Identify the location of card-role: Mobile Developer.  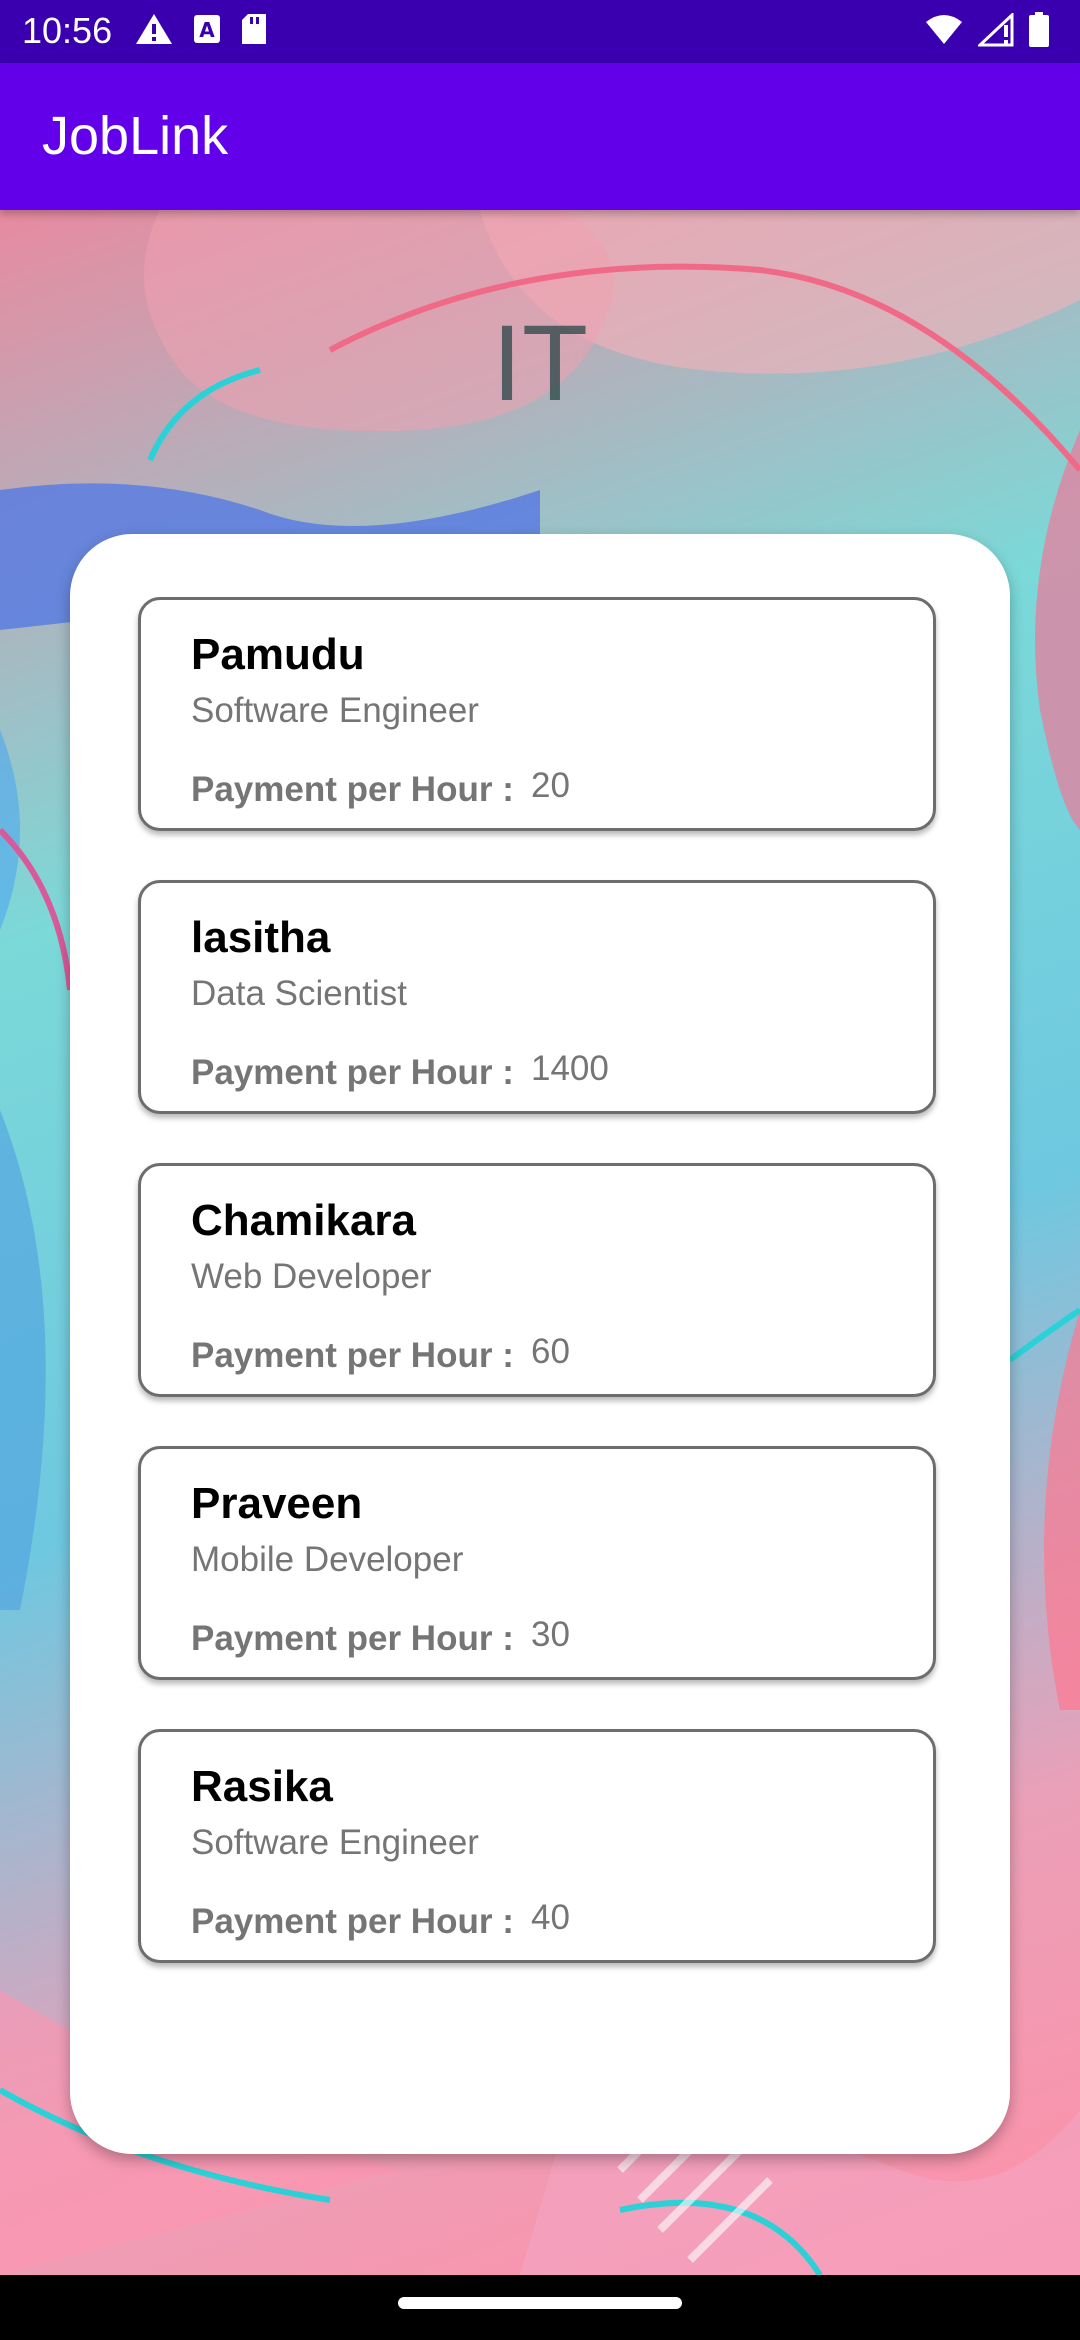
(327, 1559).